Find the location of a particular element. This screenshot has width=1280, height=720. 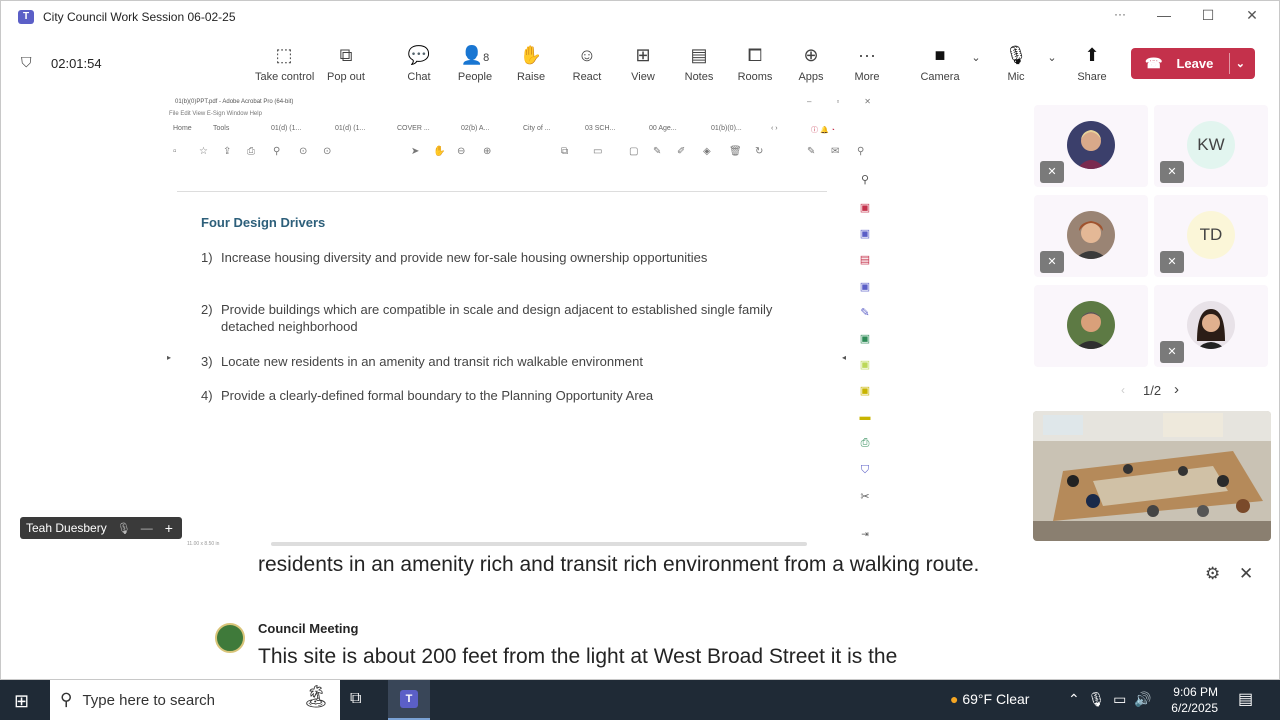

close-icon: ✕ is located at coordinates (1246, 574).